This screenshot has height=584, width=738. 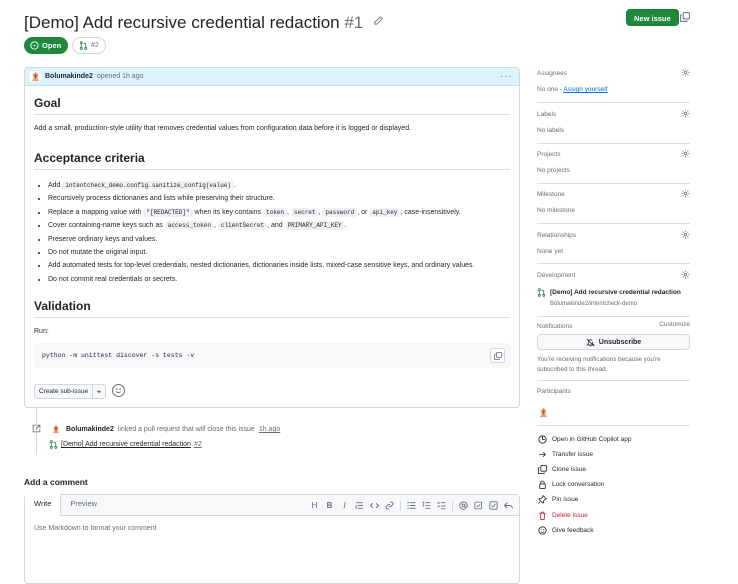 I want to click on labels-value: No labels, so click(x=551, y=130).